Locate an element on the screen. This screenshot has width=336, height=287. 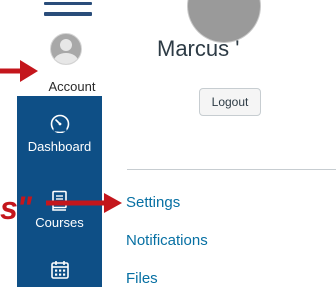
nav-item-calendar is located at coordinates (59, 270).